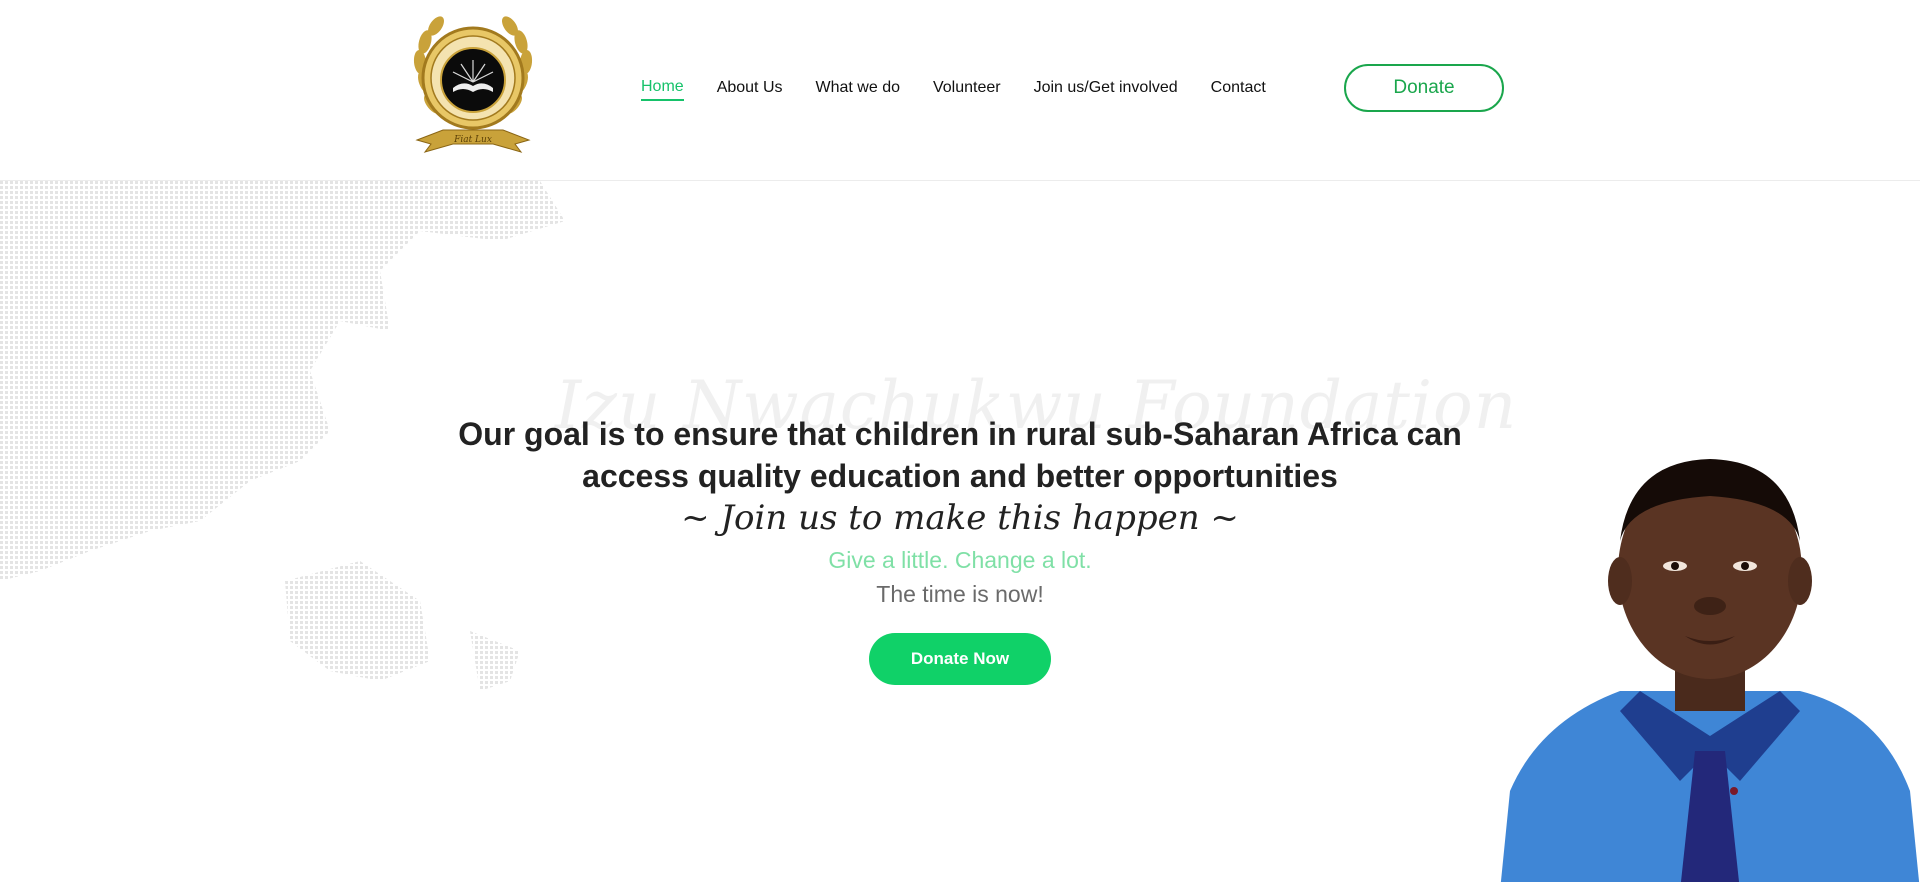  I want to click on nav-what-we-do: What we do, so click(858, 89).